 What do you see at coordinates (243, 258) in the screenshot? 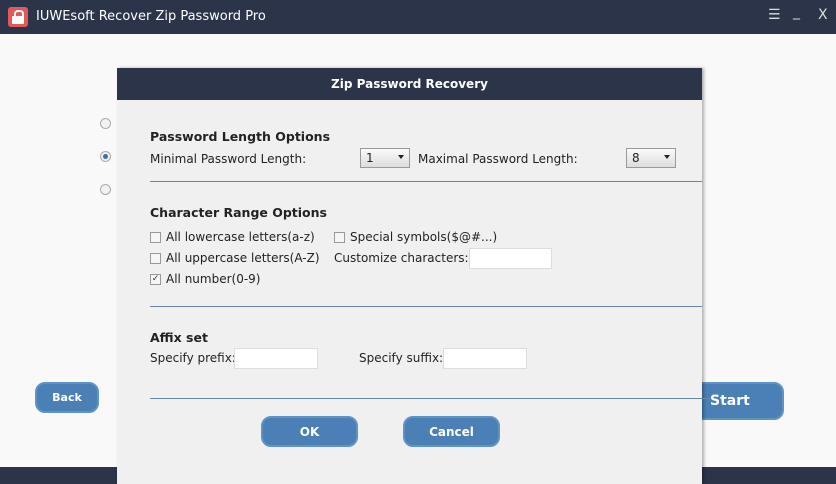
I see `uppercase-label: All uppercase letters(A-Z)` at bounding box center [243, 258].